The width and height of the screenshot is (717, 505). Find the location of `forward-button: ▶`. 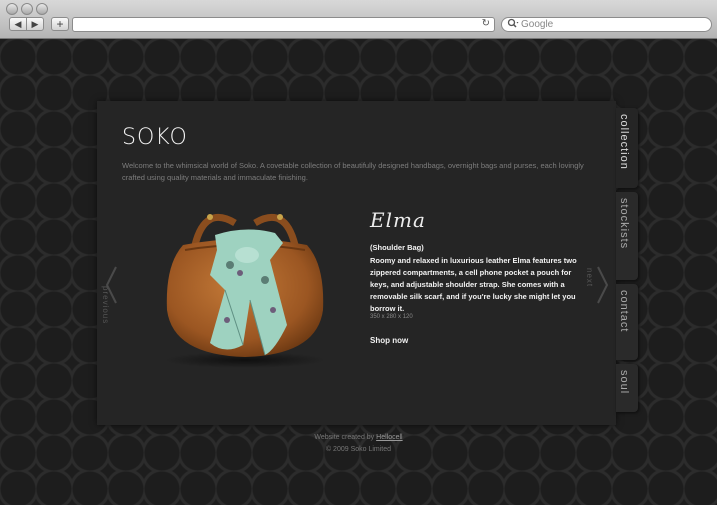

forward-button: ▶ is located at coordinates (35, 24).